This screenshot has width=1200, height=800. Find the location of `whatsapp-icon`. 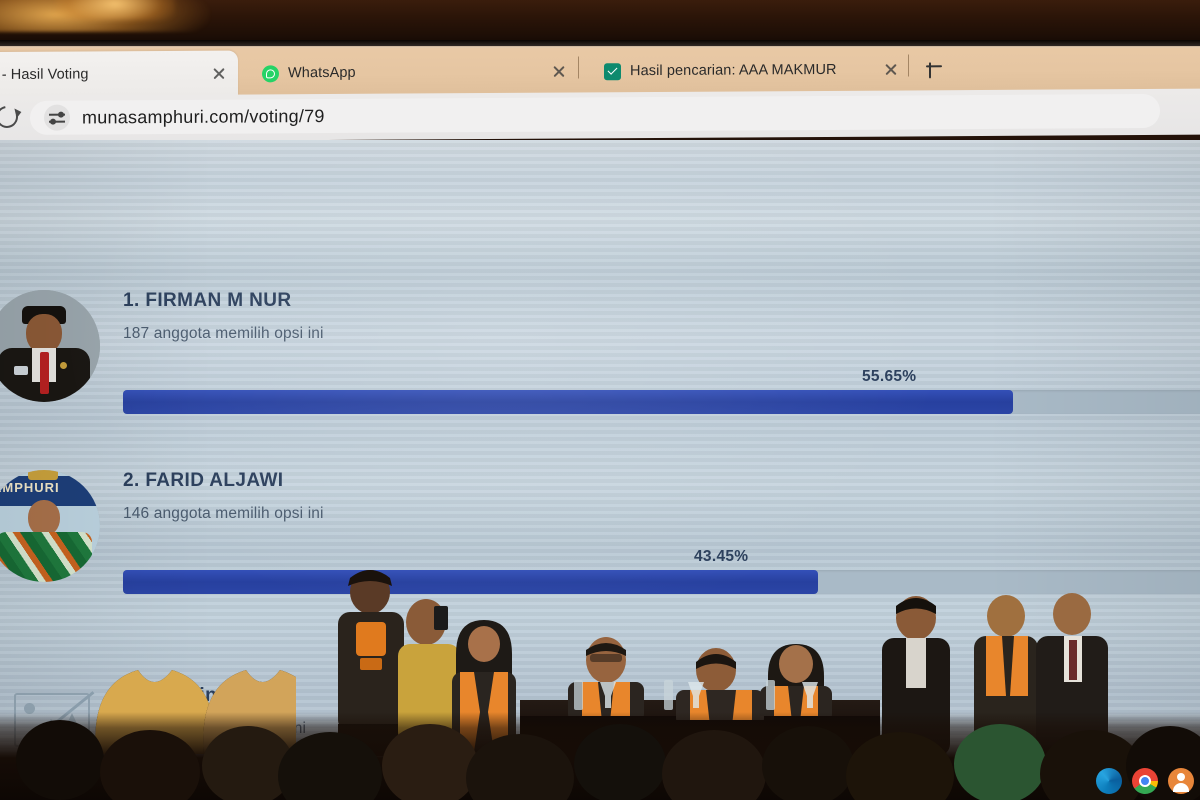

whatsapp-icon is located at coordinates (270, 73).